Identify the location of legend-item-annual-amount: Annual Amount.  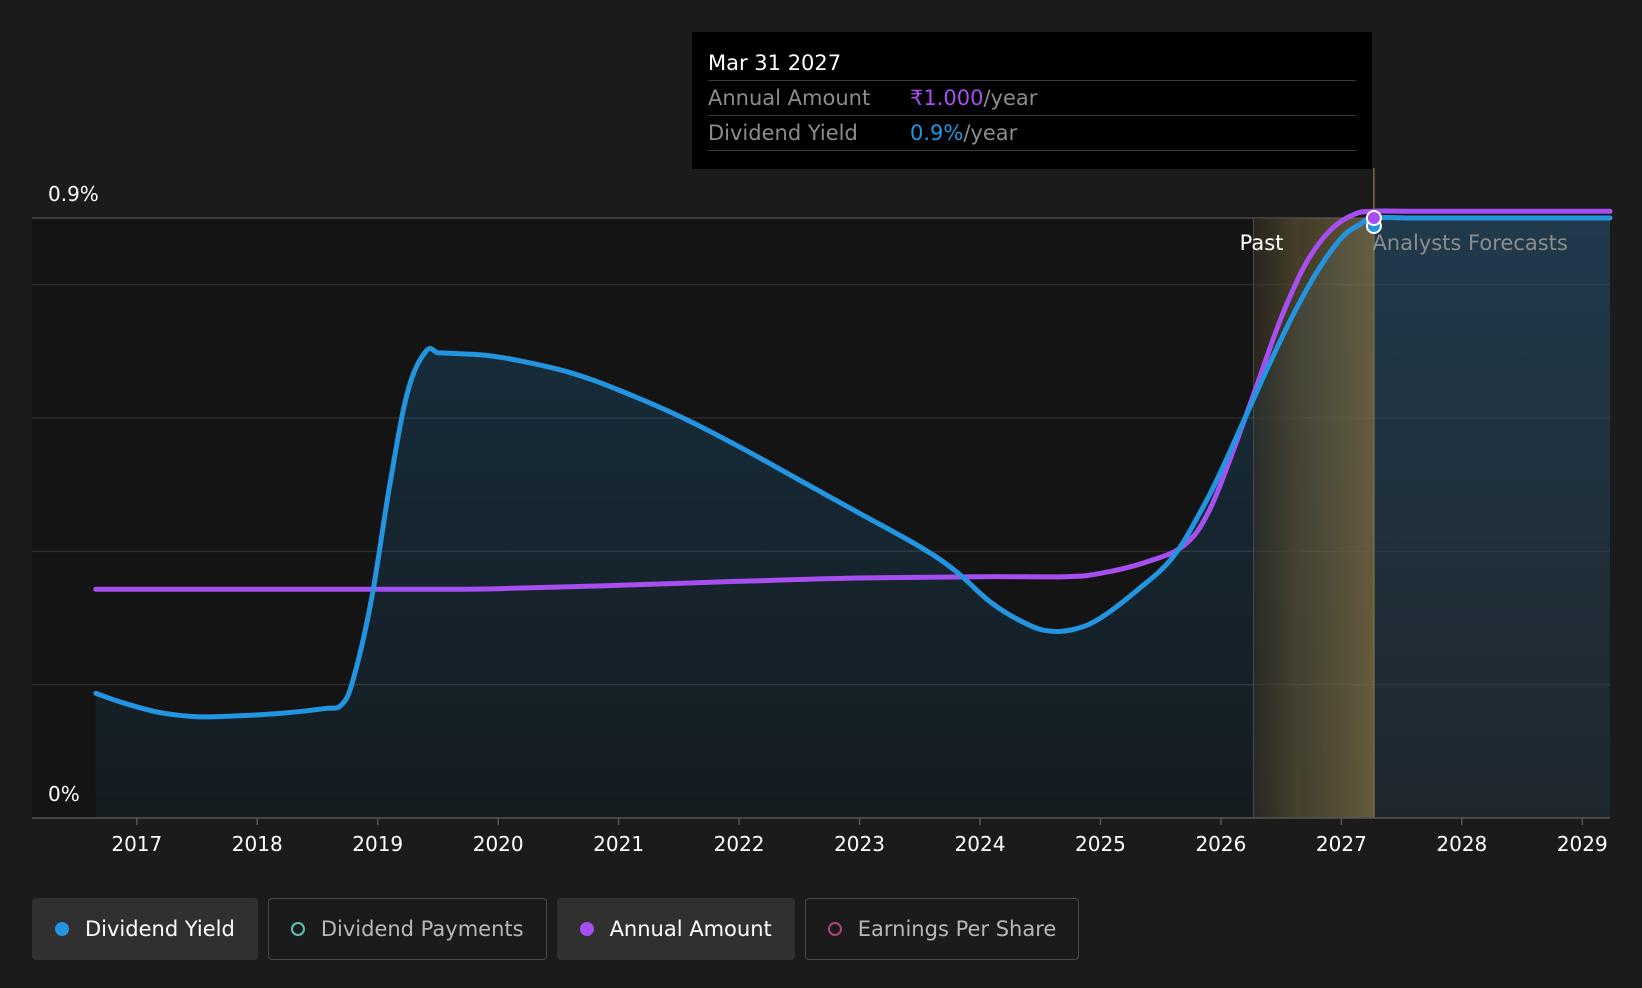
(675, 929).